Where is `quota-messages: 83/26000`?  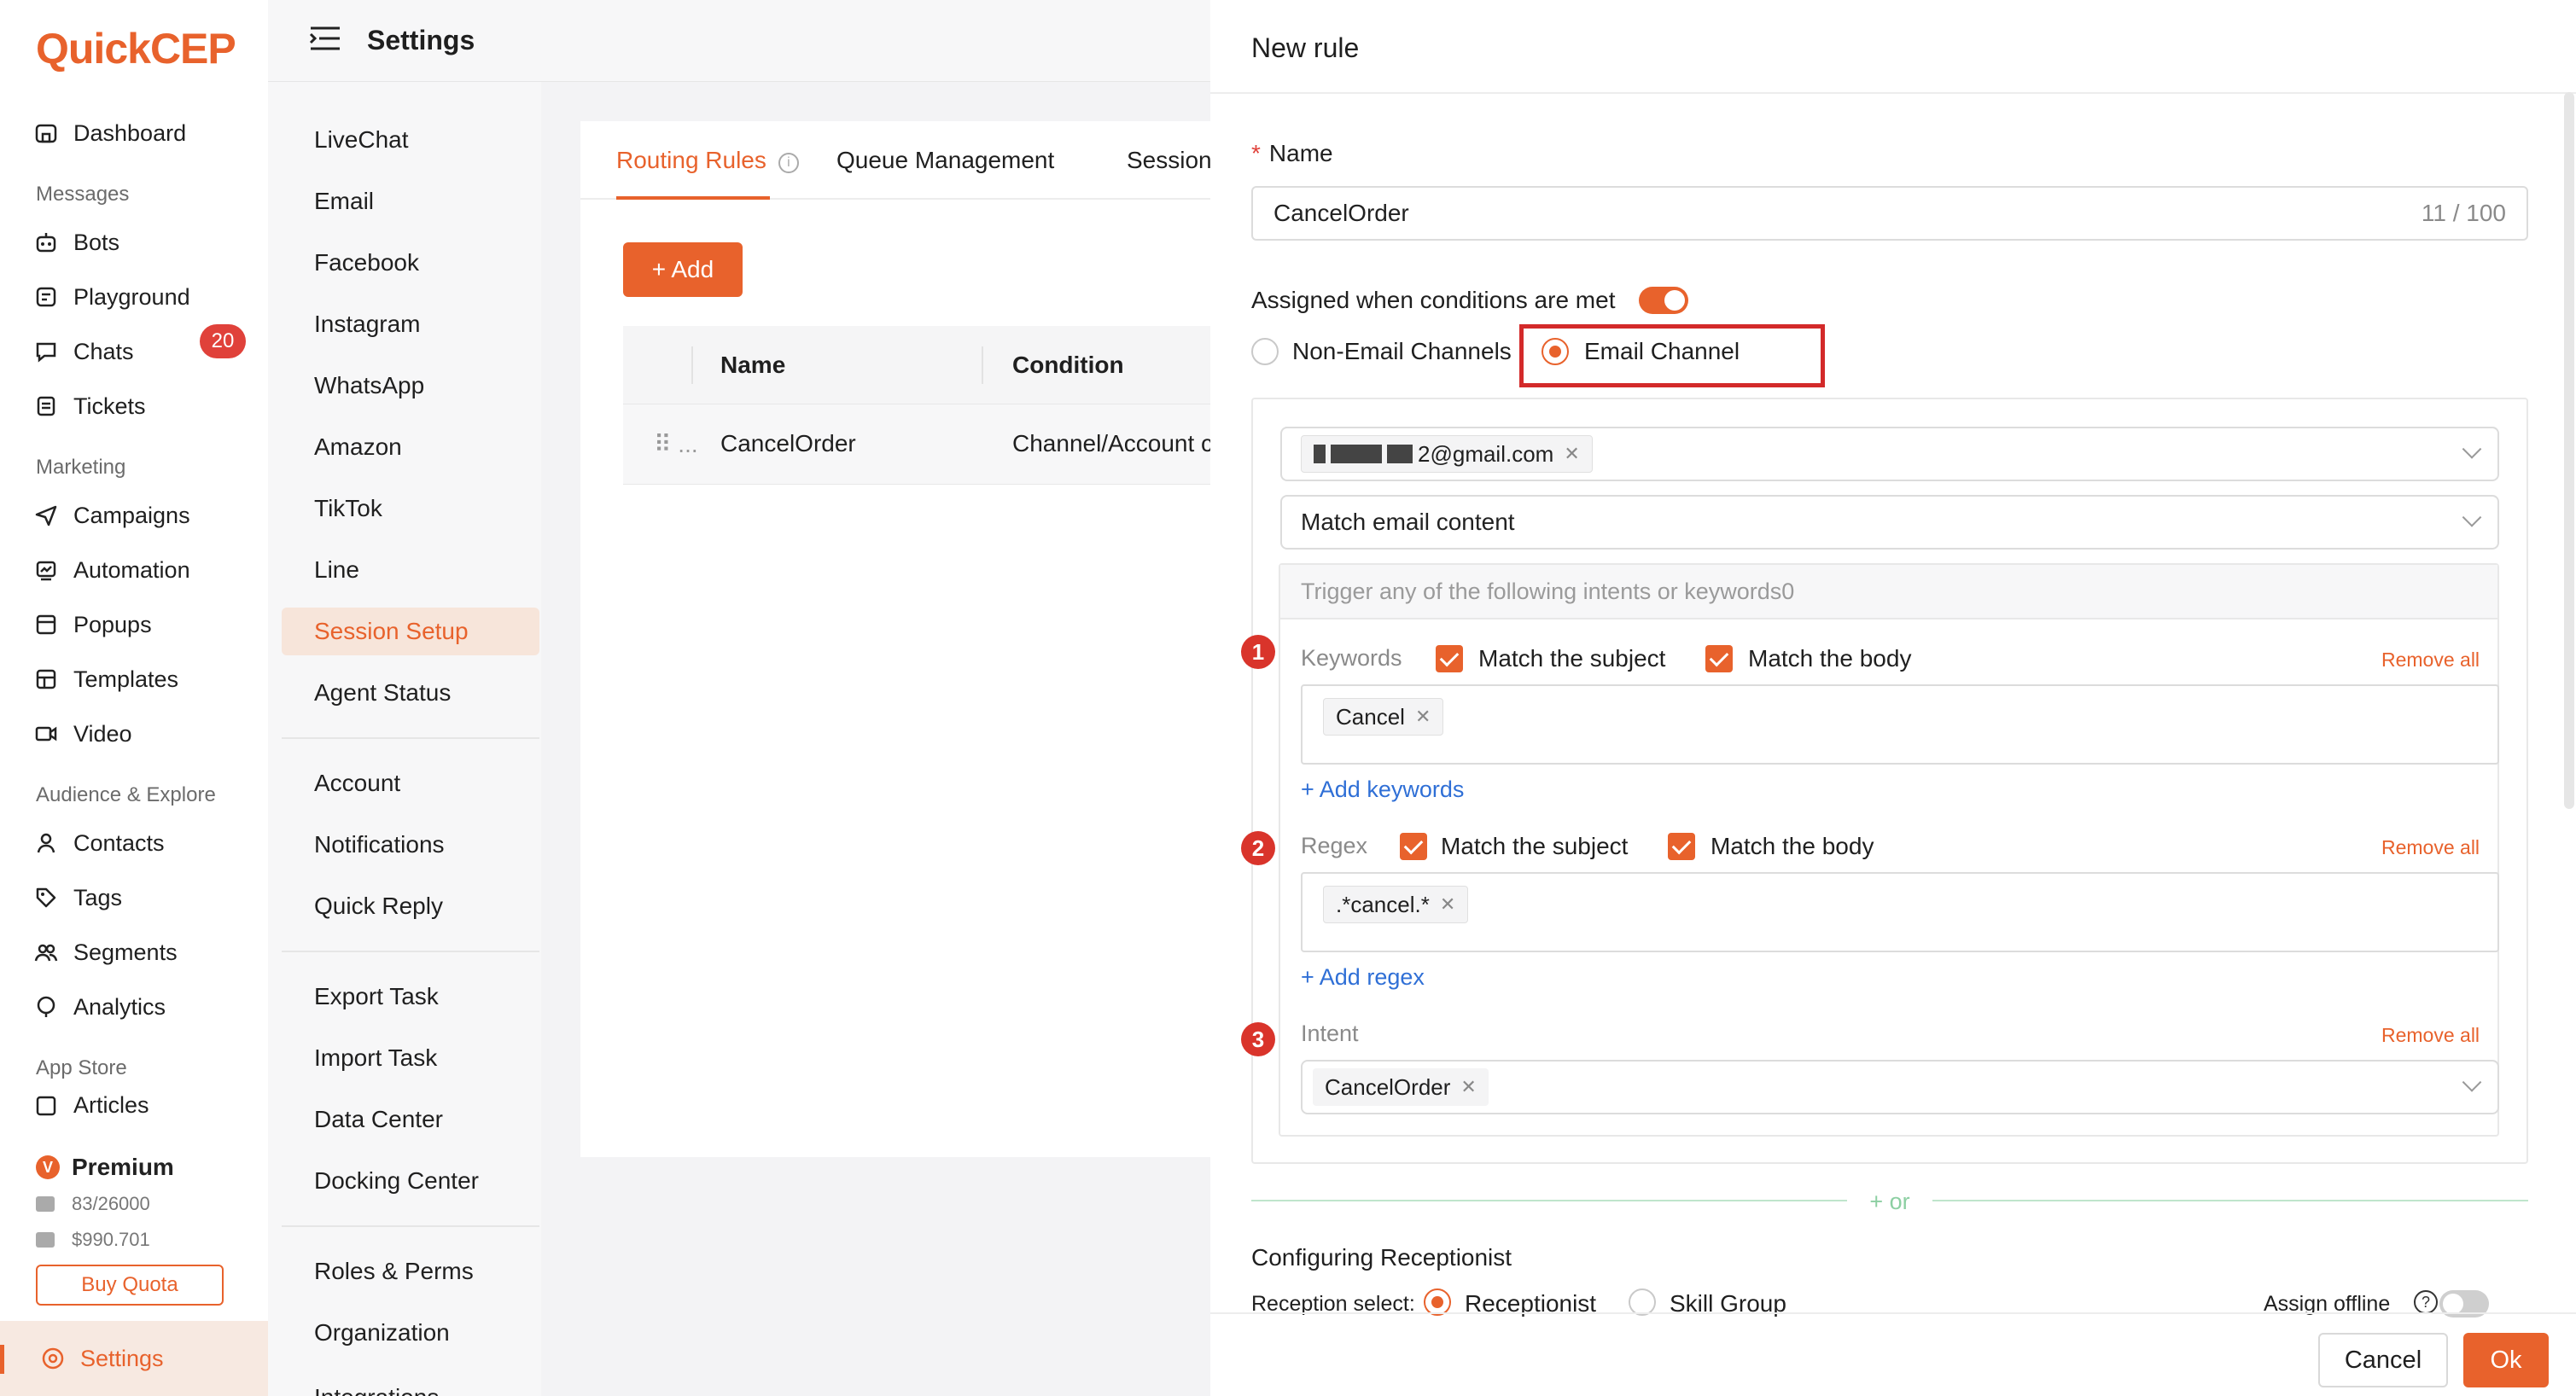 quota-messages: 83/26000 is located at coordinates (93, 1204).